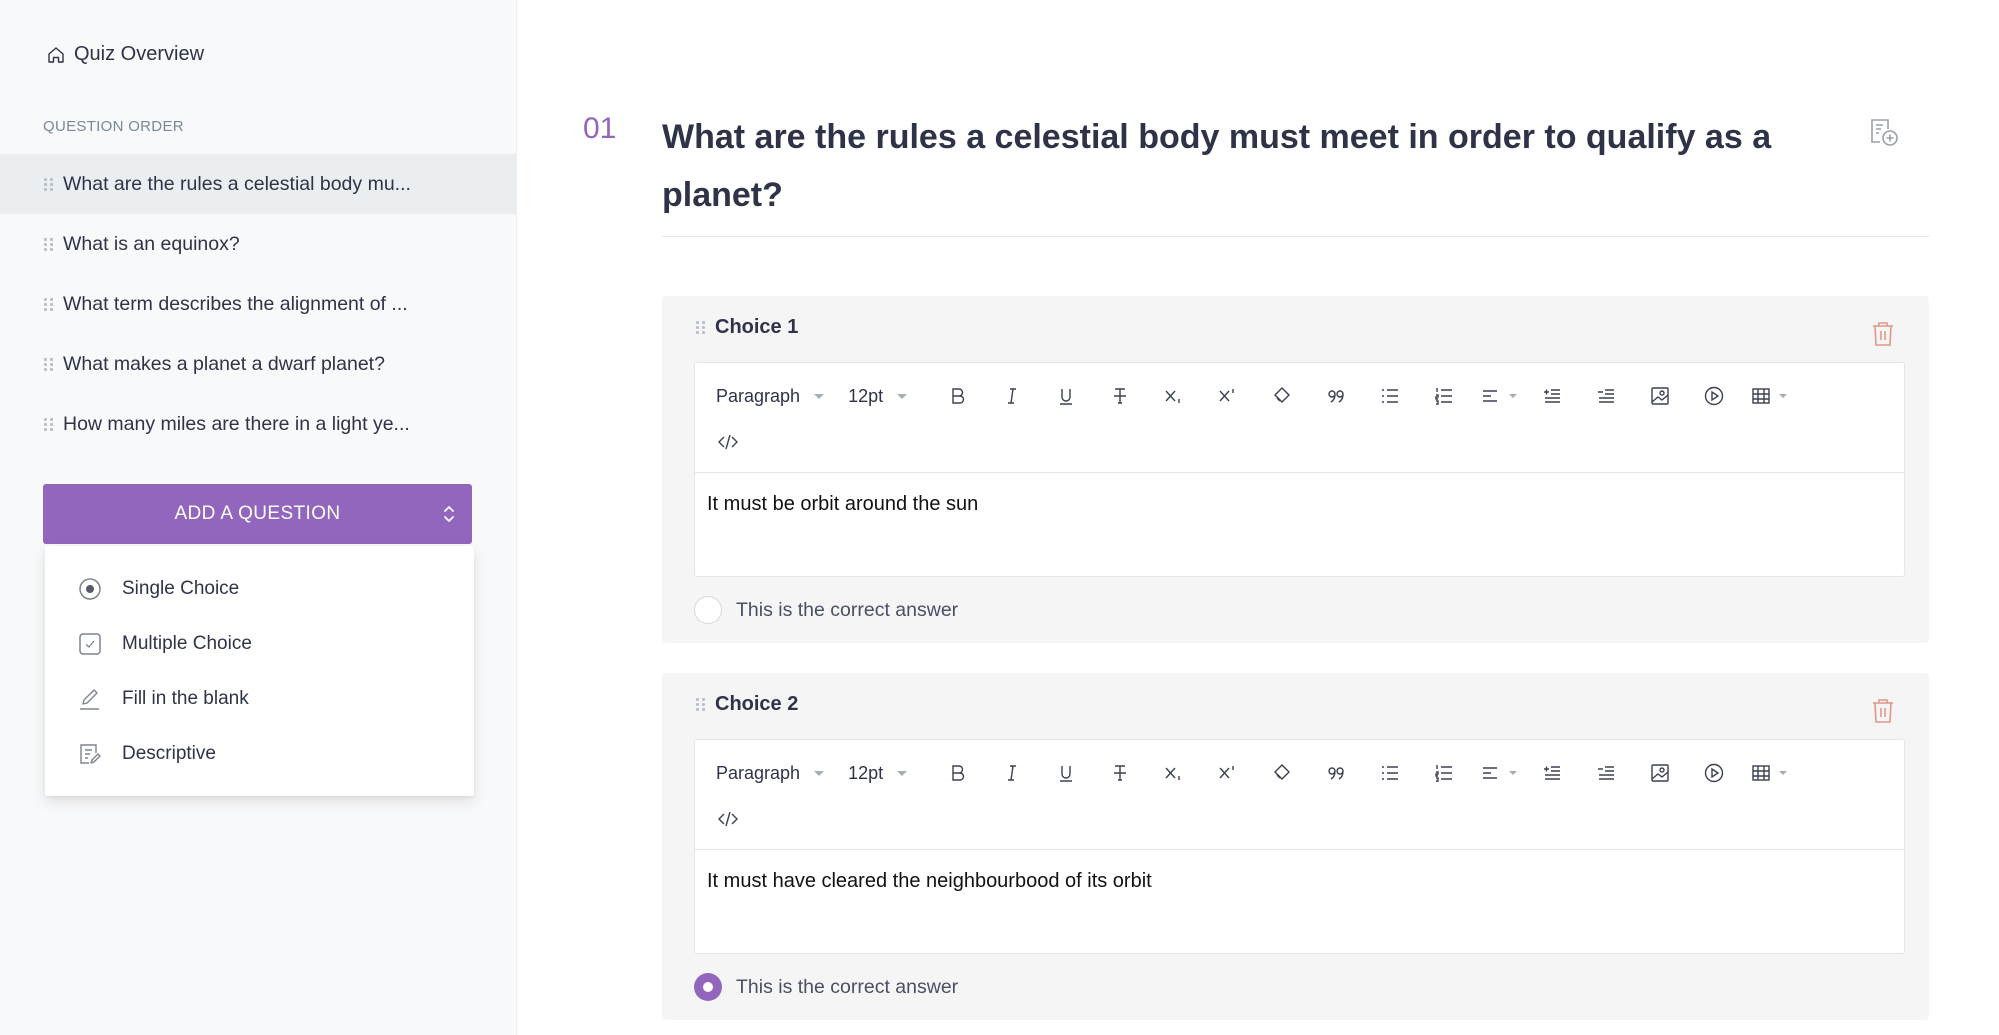 Image resolution: width=1999 pixels, height=1035 pixels. Describe the element at coordinates (185, 698) in the screenshot. I see `menu-item-label: Fill in the blank` at that location.